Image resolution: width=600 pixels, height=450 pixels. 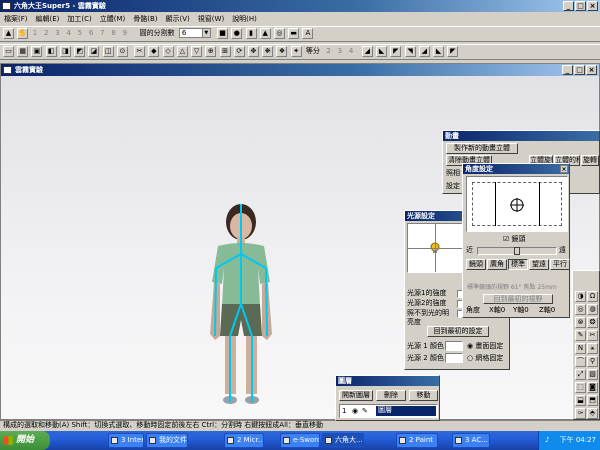 What do you see at coordinates (140, 51) in the screenshot?
I see `tool-knife-button: ✂` at bounding box center [140, 51].